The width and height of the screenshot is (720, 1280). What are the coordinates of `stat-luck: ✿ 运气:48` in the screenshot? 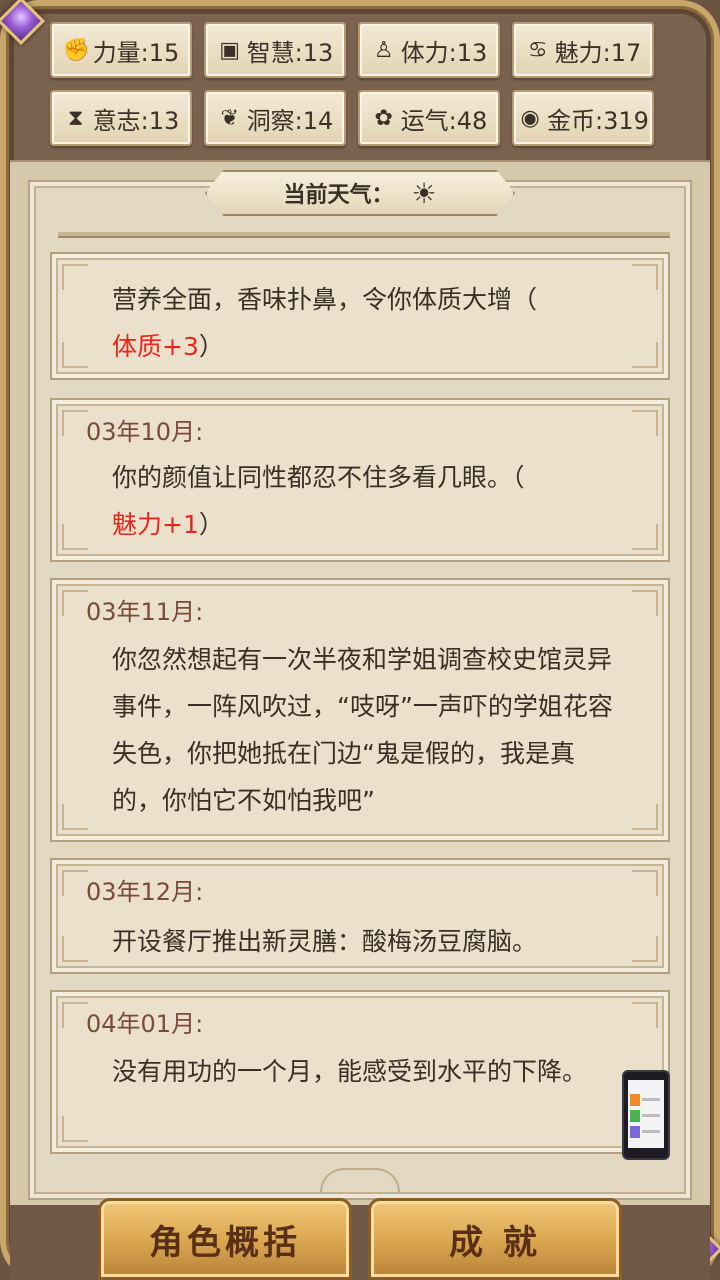 It's located at (429, 118).